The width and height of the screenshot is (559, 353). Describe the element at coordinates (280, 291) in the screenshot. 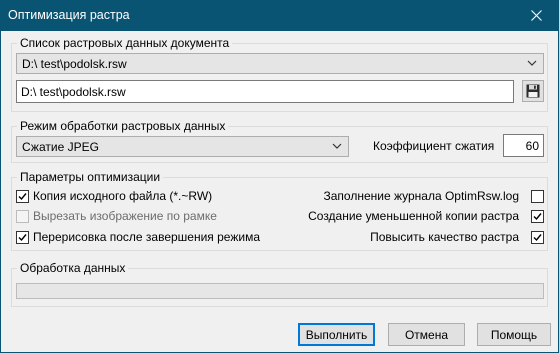

I see `progress-bar` at that location.